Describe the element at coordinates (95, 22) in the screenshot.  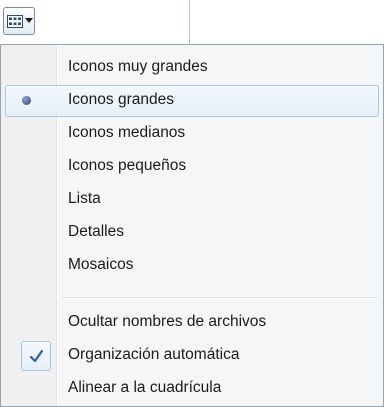
I see `toolbar` at that location.